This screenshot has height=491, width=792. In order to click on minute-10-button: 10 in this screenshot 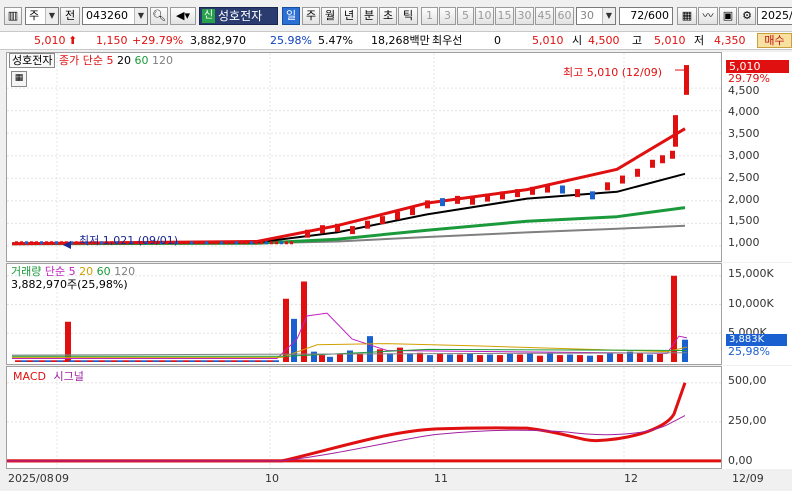, I will do `click(484, 16)`.